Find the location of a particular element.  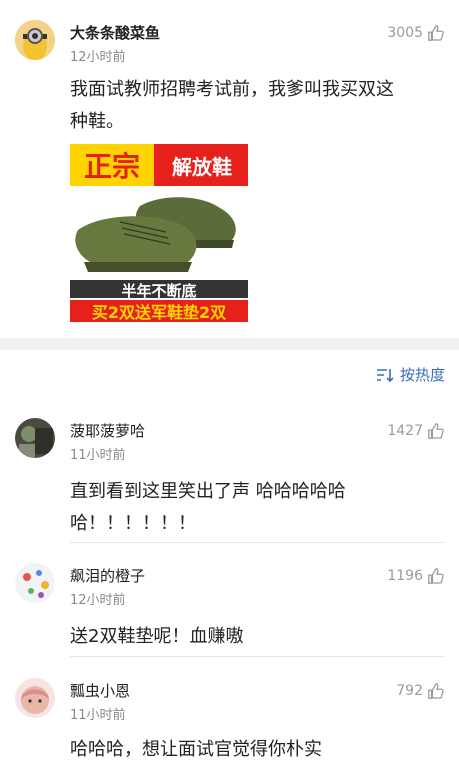

ad-small-text: 解放鞋 is located at coordinates (202, 166).